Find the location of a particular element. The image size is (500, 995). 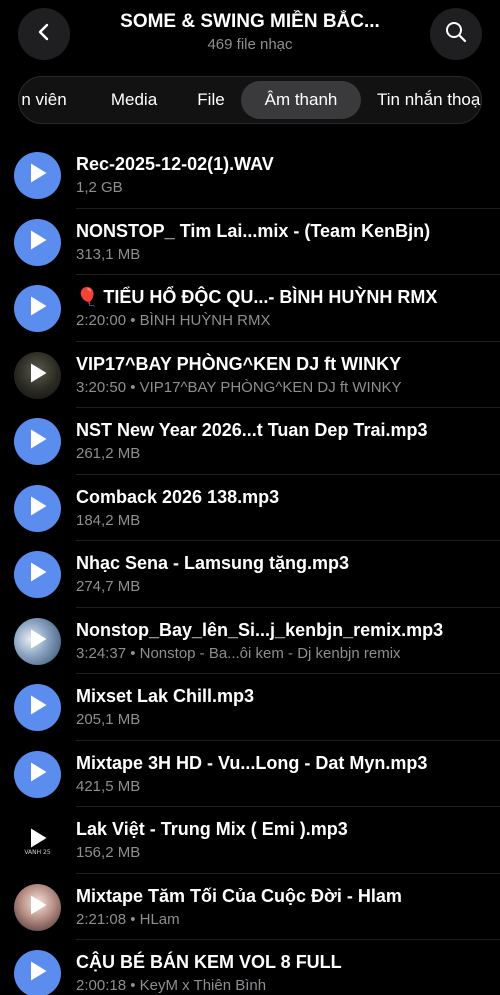

search-icon is located at coordinates (456, 34).